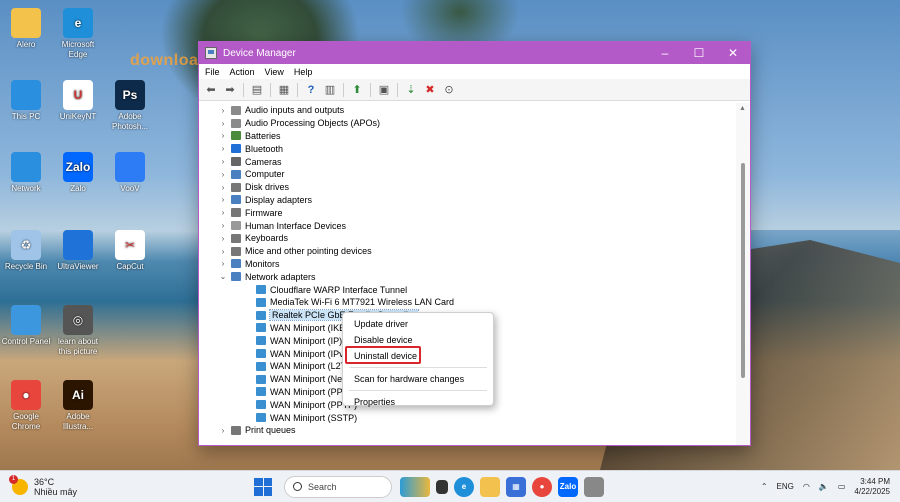 The image size is (900, 502). What do you see at coordinates (467, 187) in the screenshot?
I see `tree-category: › Disk drives` at bounding box center [467, 187].